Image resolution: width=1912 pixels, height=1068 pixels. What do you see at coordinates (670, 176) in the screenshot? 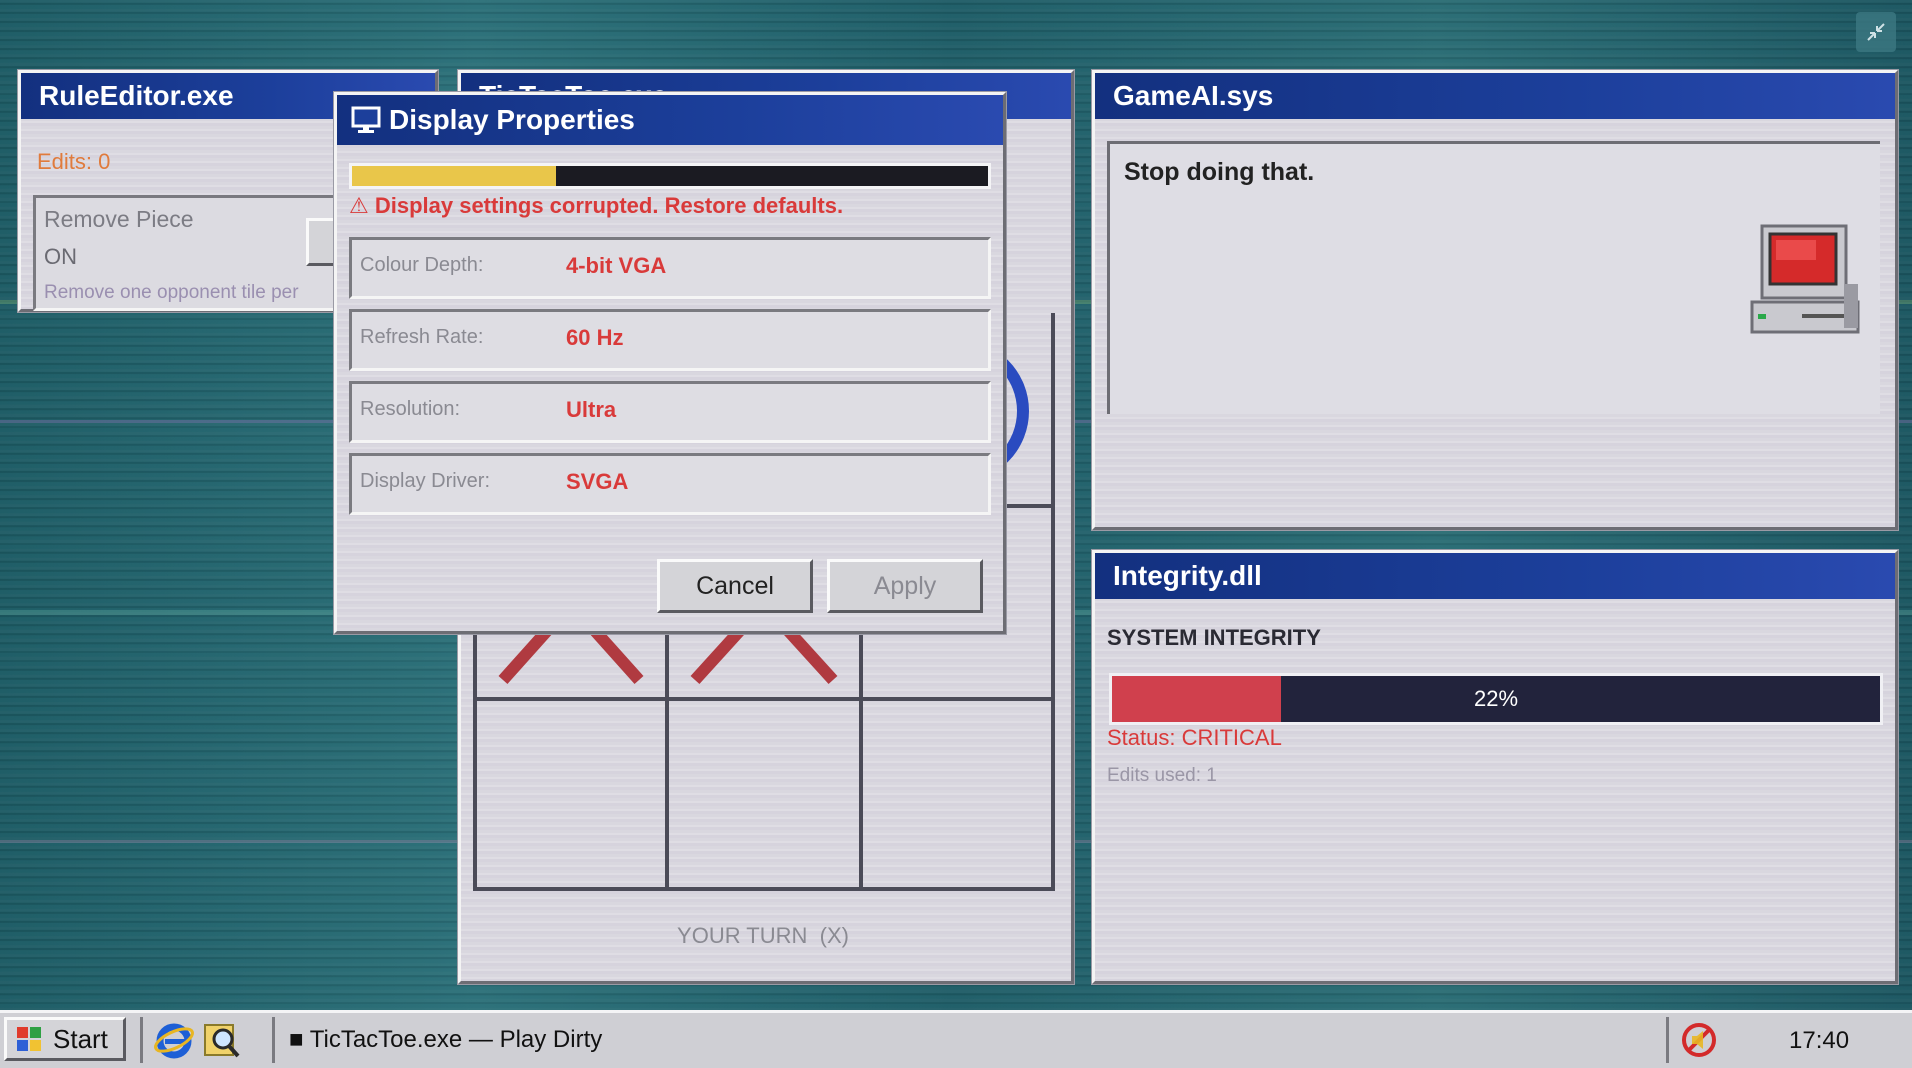
I see `corruption-progress` at bounding box center [670, 176].